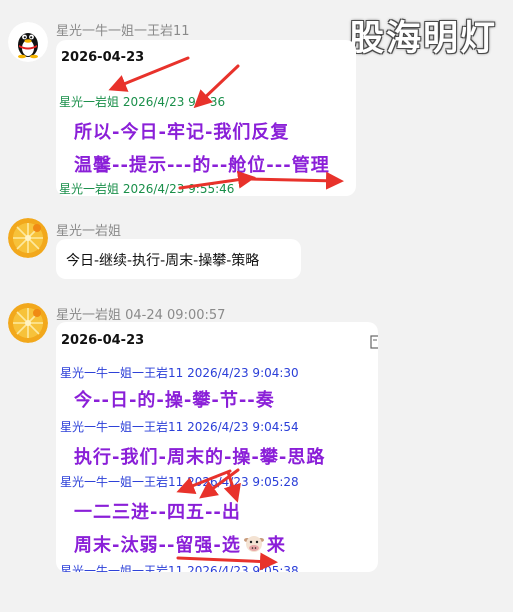 The height and width of the screenshot is (612, 513). What do you see at coordinates (254, 546) in the screenshot?
I see `cow-emoji-icon` at bounding box center [254, 546].